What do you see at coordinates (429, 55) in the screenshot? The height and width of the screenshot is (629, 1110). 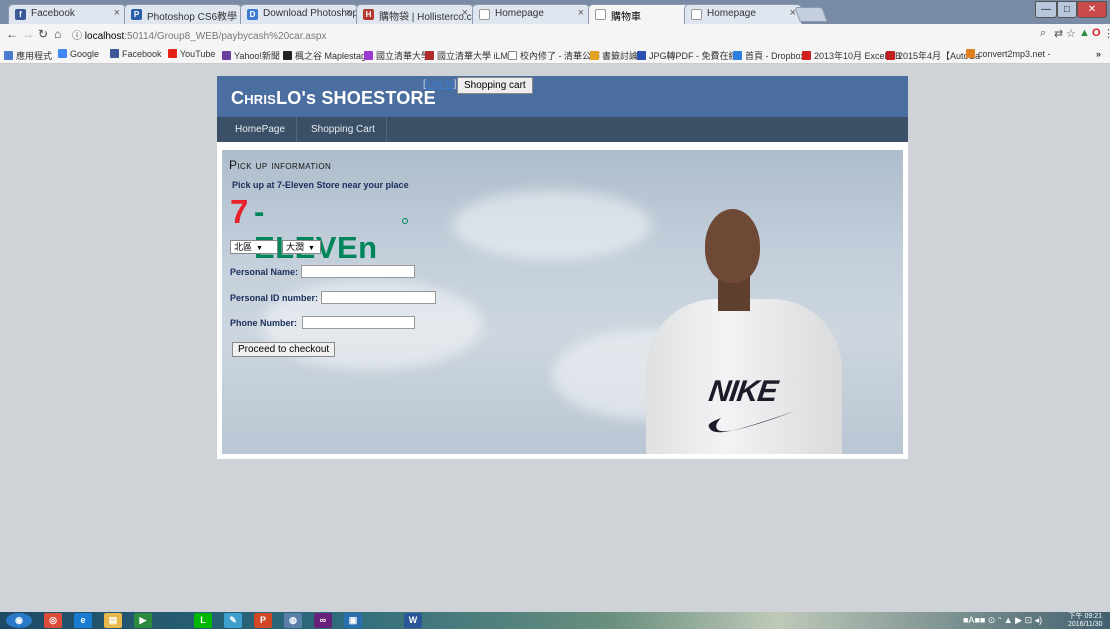 I see `ilms-icon` at bounding box center [429, 55].